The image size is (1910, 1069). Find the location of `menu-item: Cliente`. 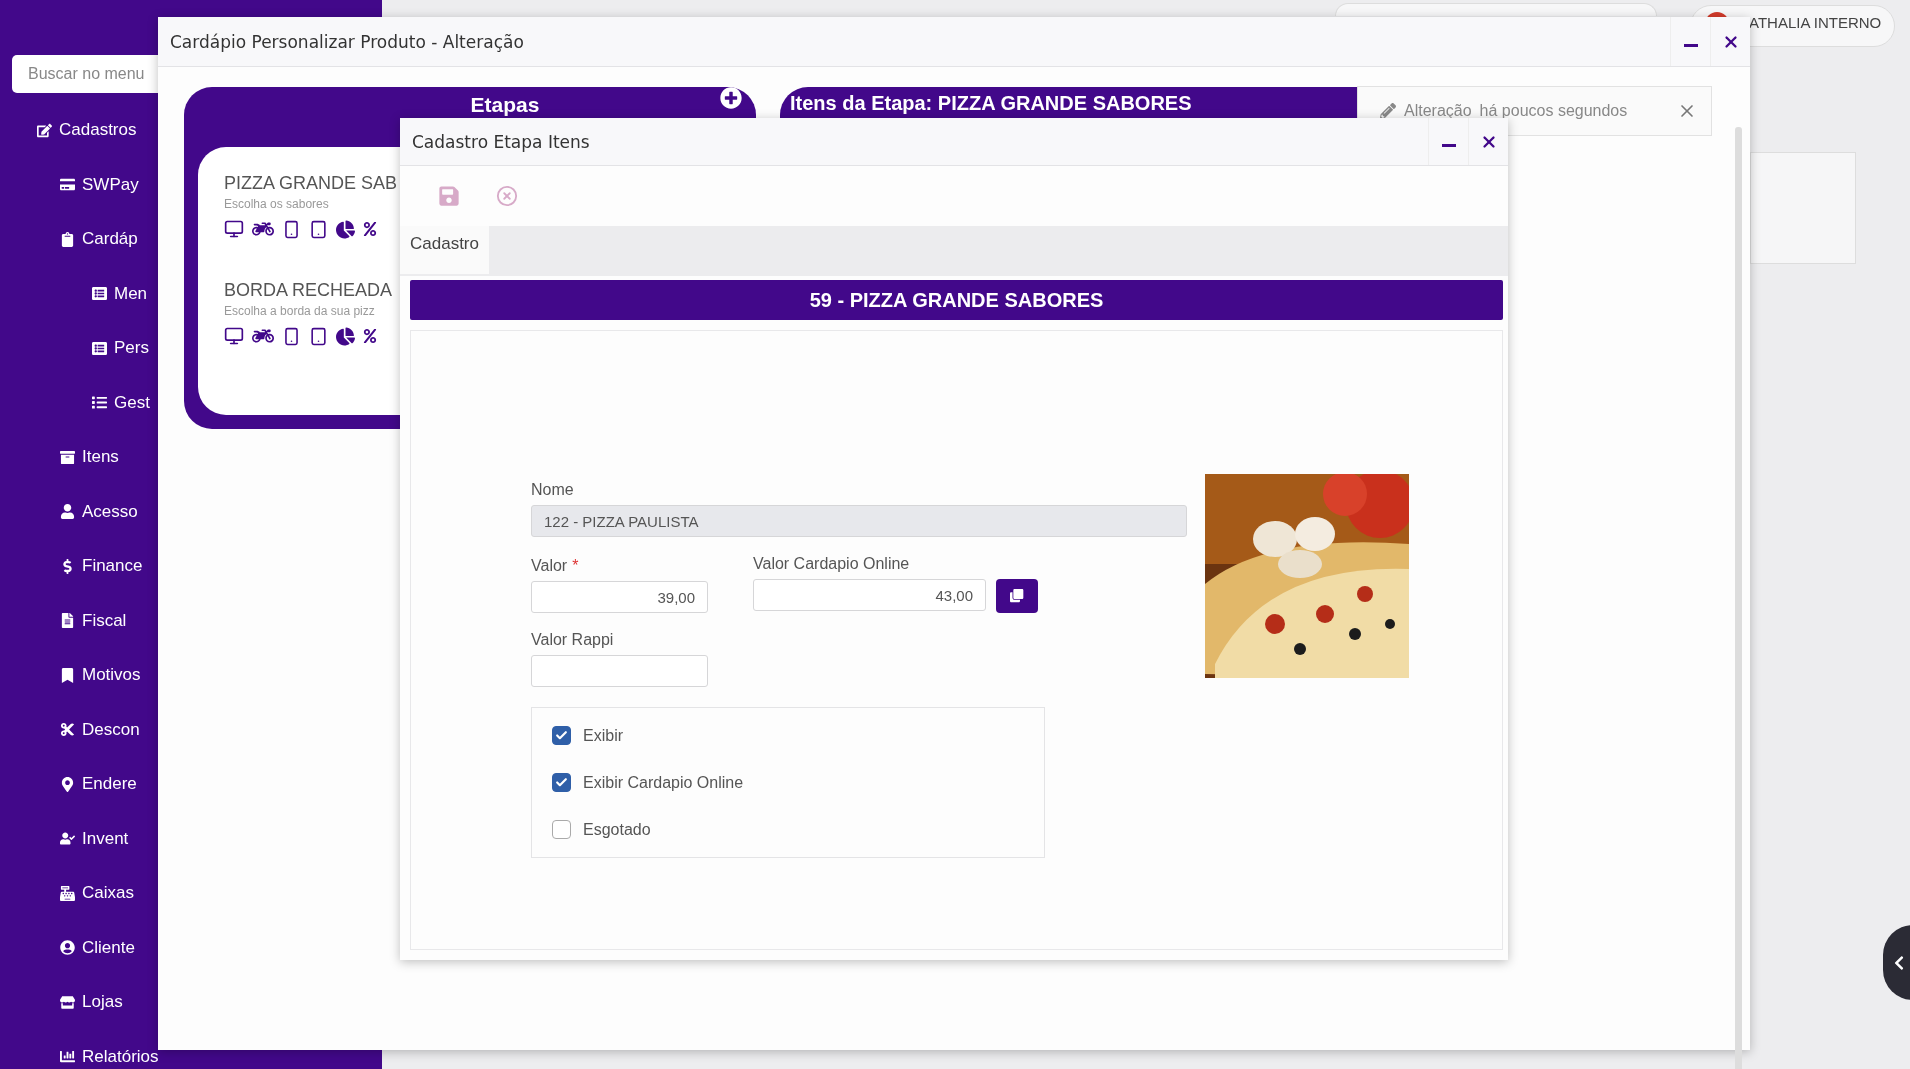

menu-item: Cliente is located at coordinates (79, 947).